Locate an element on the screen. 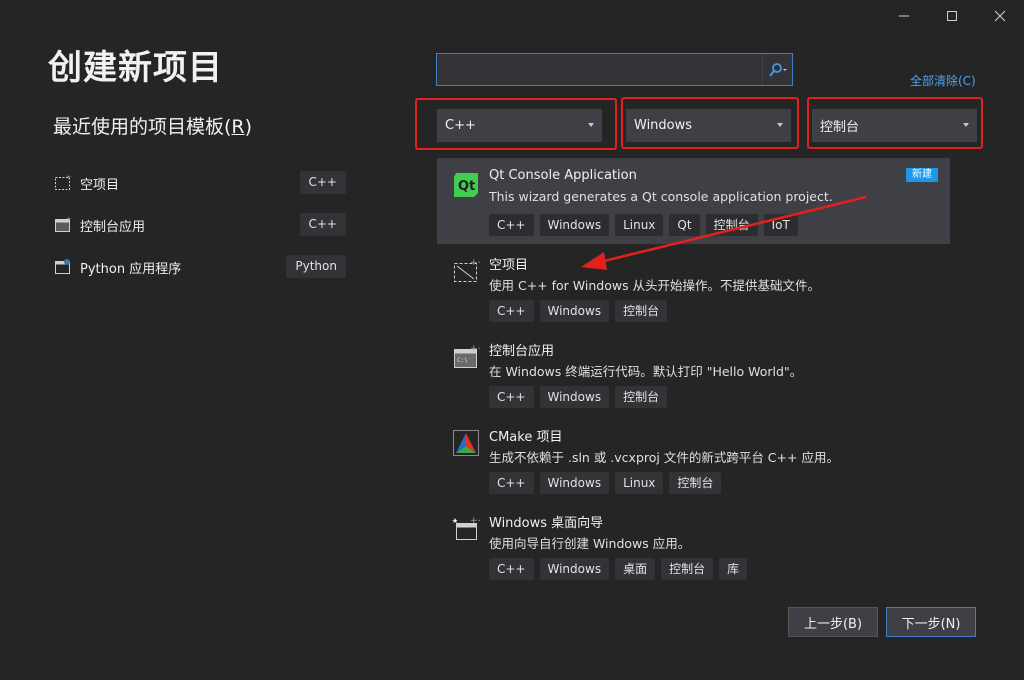  tag: 桌面 is located at coordinates (635, 569).